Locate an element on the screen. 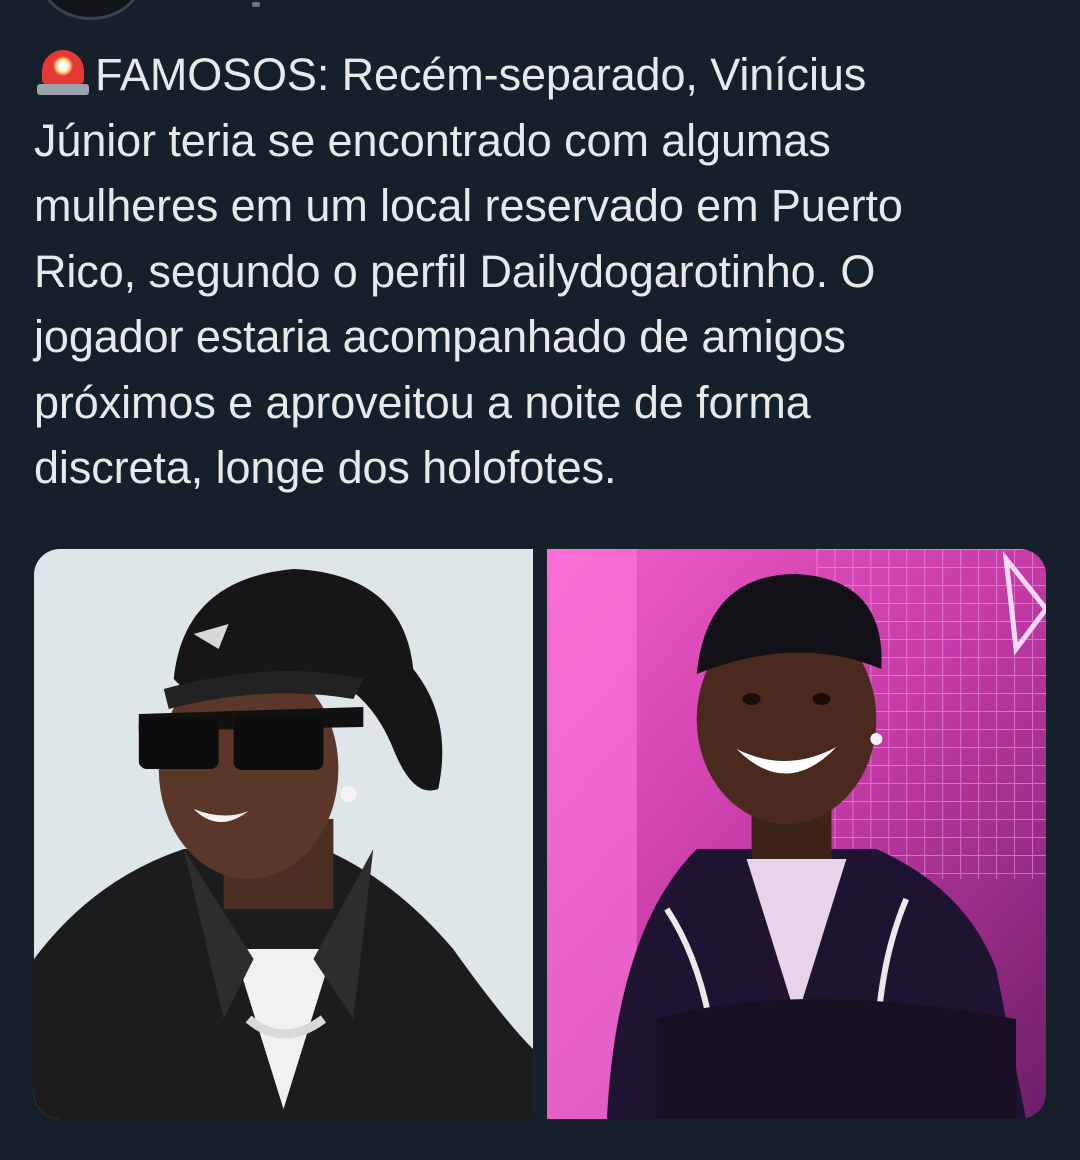  avatar is located at coordinates (91, 10).